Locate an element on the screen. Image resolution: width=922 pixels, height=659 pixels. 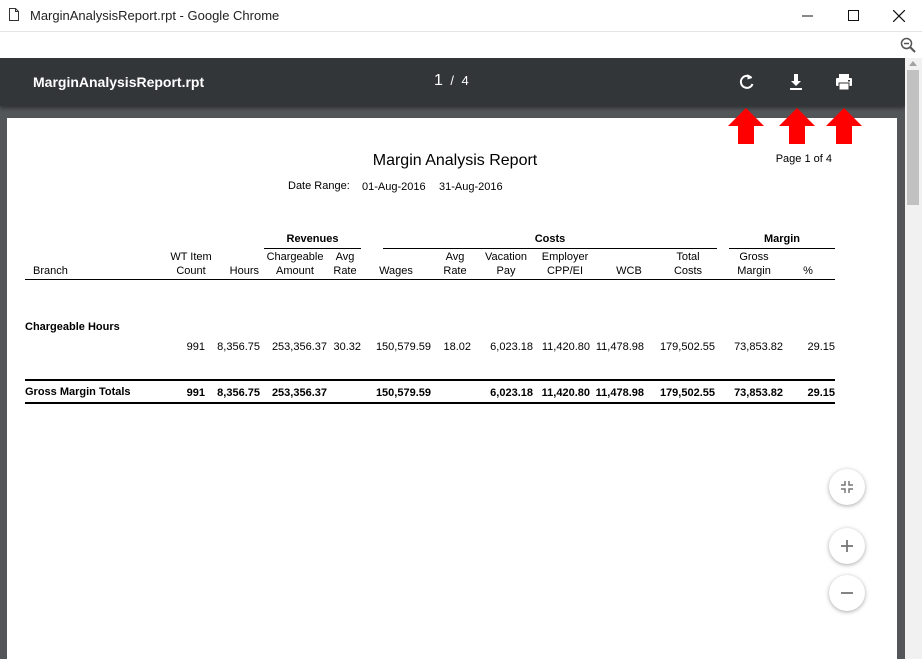
totals-vacation: 6,023.18 is located at coordinates (511, 393).